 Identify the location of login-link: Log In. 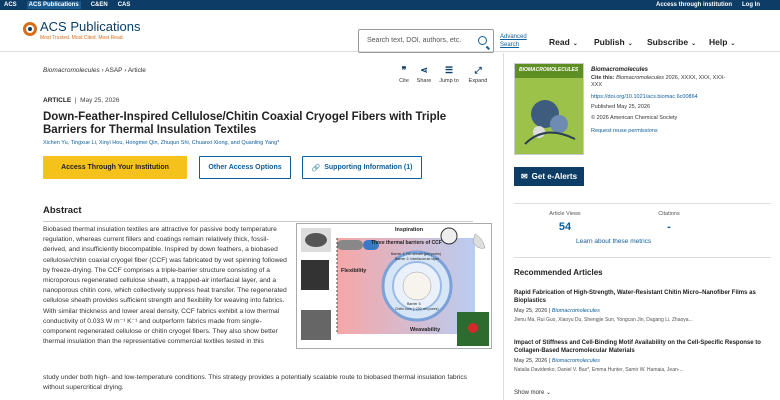
(751, 5).